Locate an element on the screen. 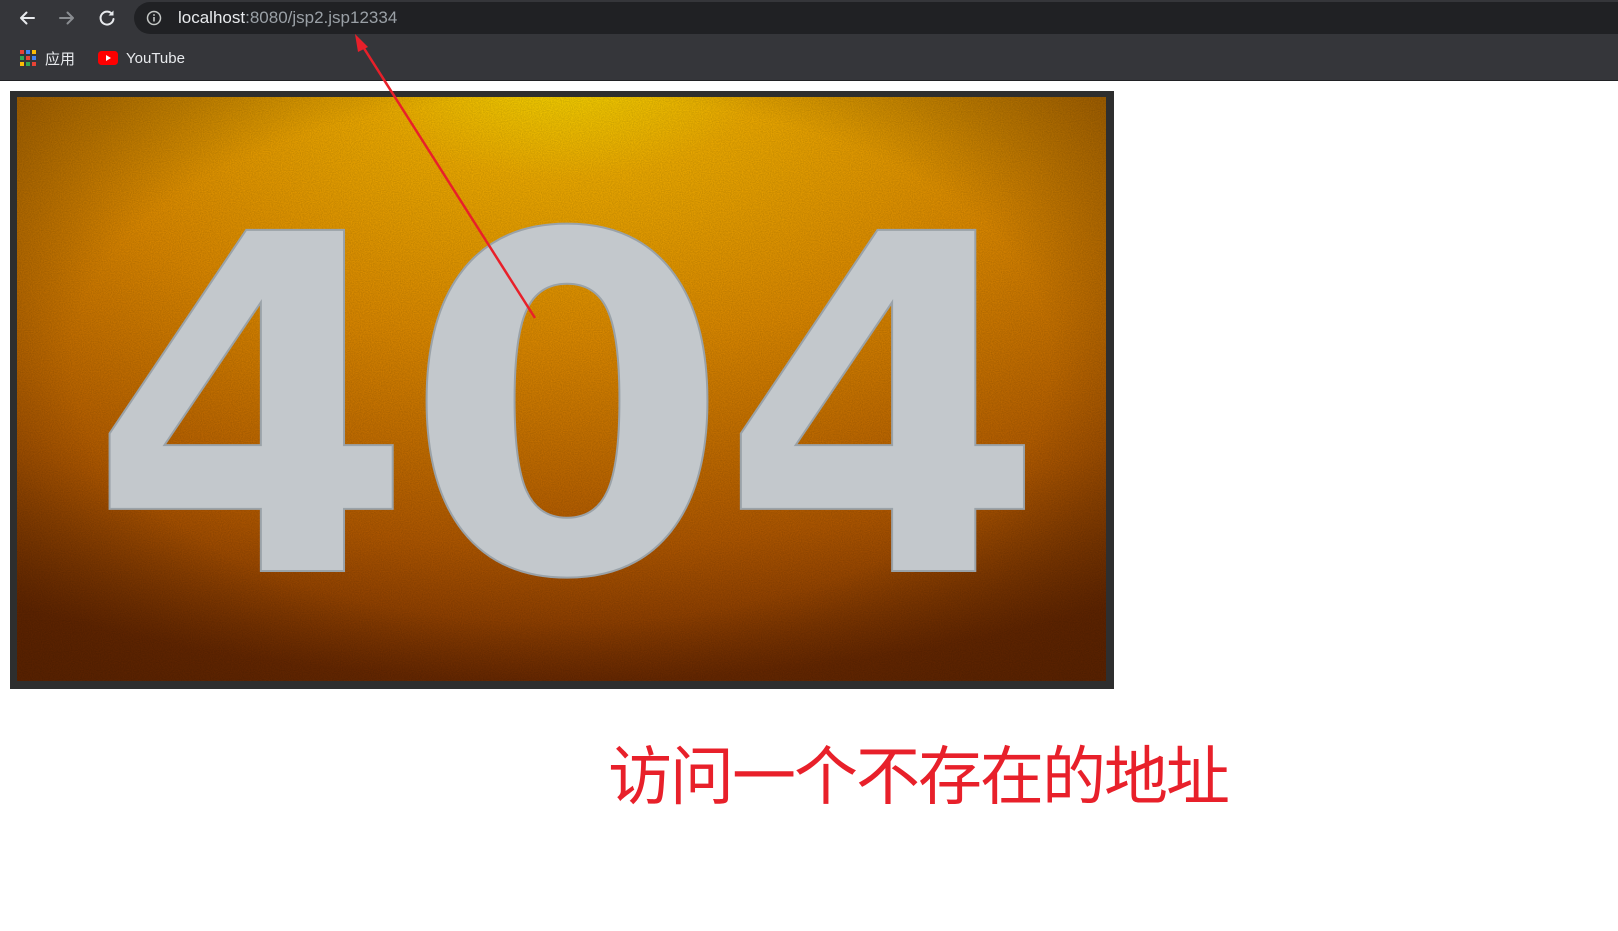 The height and width of the screenshot is (931, 1618). bookmark-youtube: YouTube is located at coordinates (141, 58).